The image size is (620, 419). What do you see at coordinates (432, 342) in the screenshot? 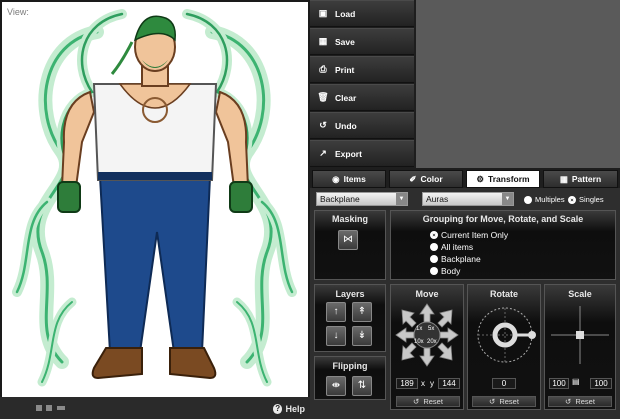
I see `step-20x-button: 20x` at bounding box center [432, 342].